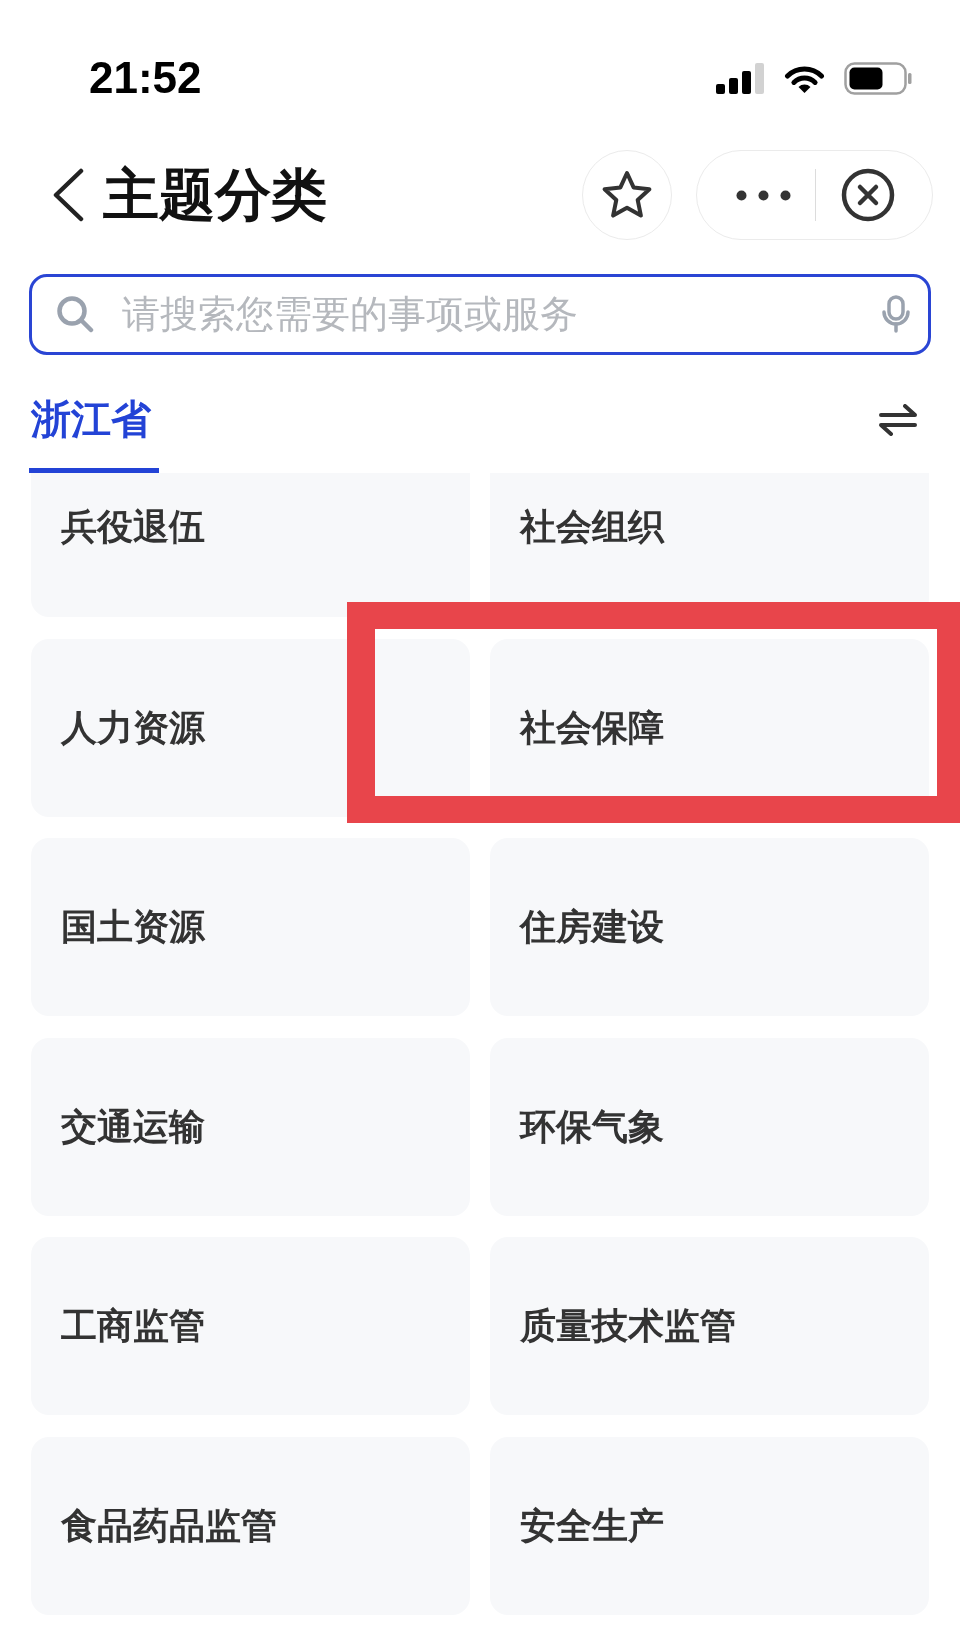  What do you see at coordinates (75, 314) in the screenshot?
I see `search-icon` at bounding box center [75, 314].